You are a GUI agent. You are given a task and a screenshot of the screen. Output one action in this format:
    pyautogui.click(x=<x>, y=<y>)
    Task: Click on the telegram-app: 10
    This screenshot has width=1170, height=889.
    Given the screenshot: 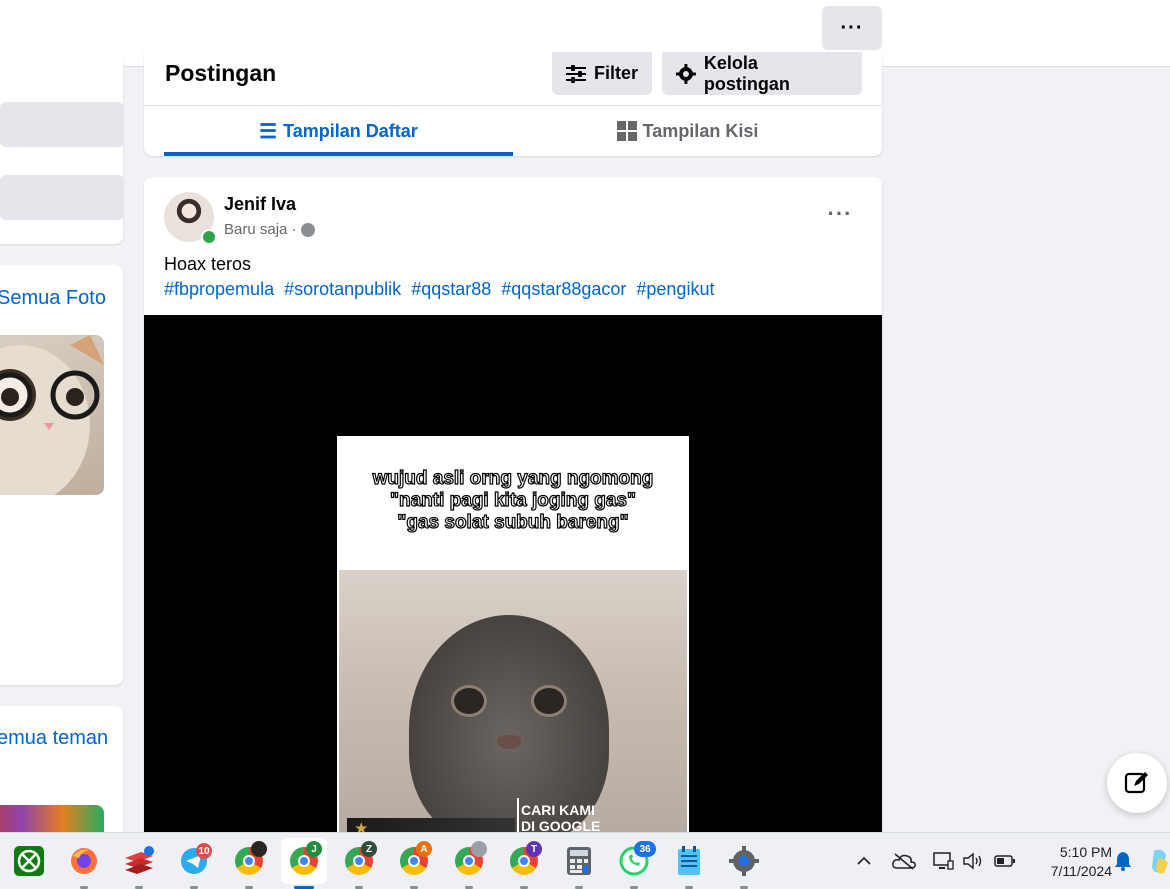 What is the action you would take?
    pyautogui.click(x=195, y=866)
    